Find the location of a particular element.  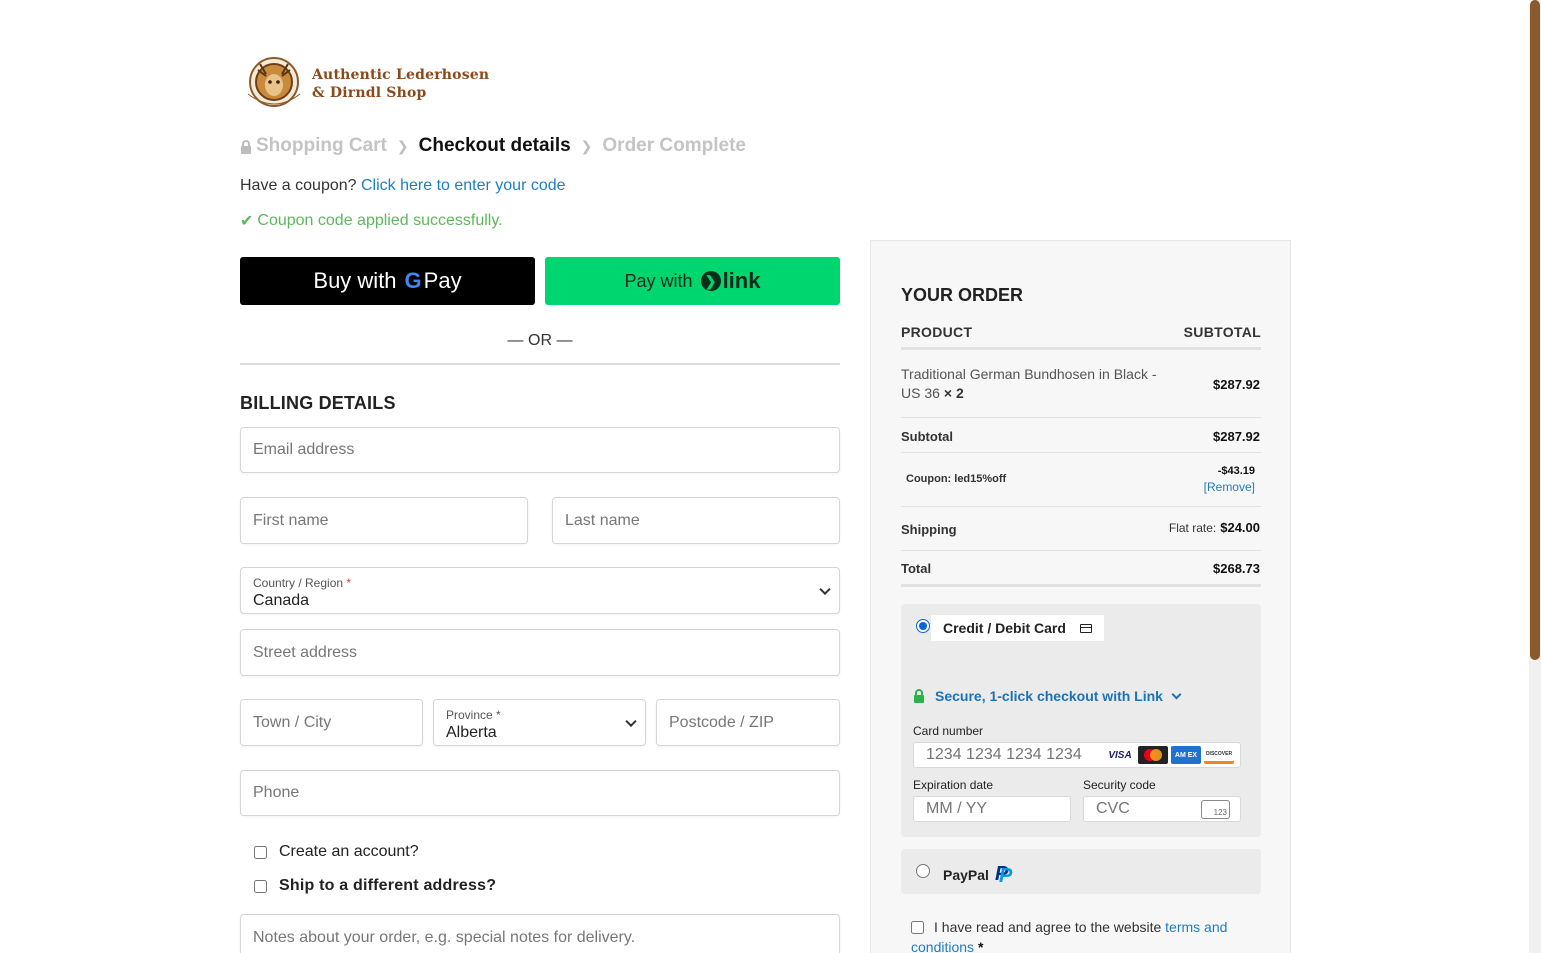

expiry-placeholder: MM / YY is located at coordinates (957, 808).